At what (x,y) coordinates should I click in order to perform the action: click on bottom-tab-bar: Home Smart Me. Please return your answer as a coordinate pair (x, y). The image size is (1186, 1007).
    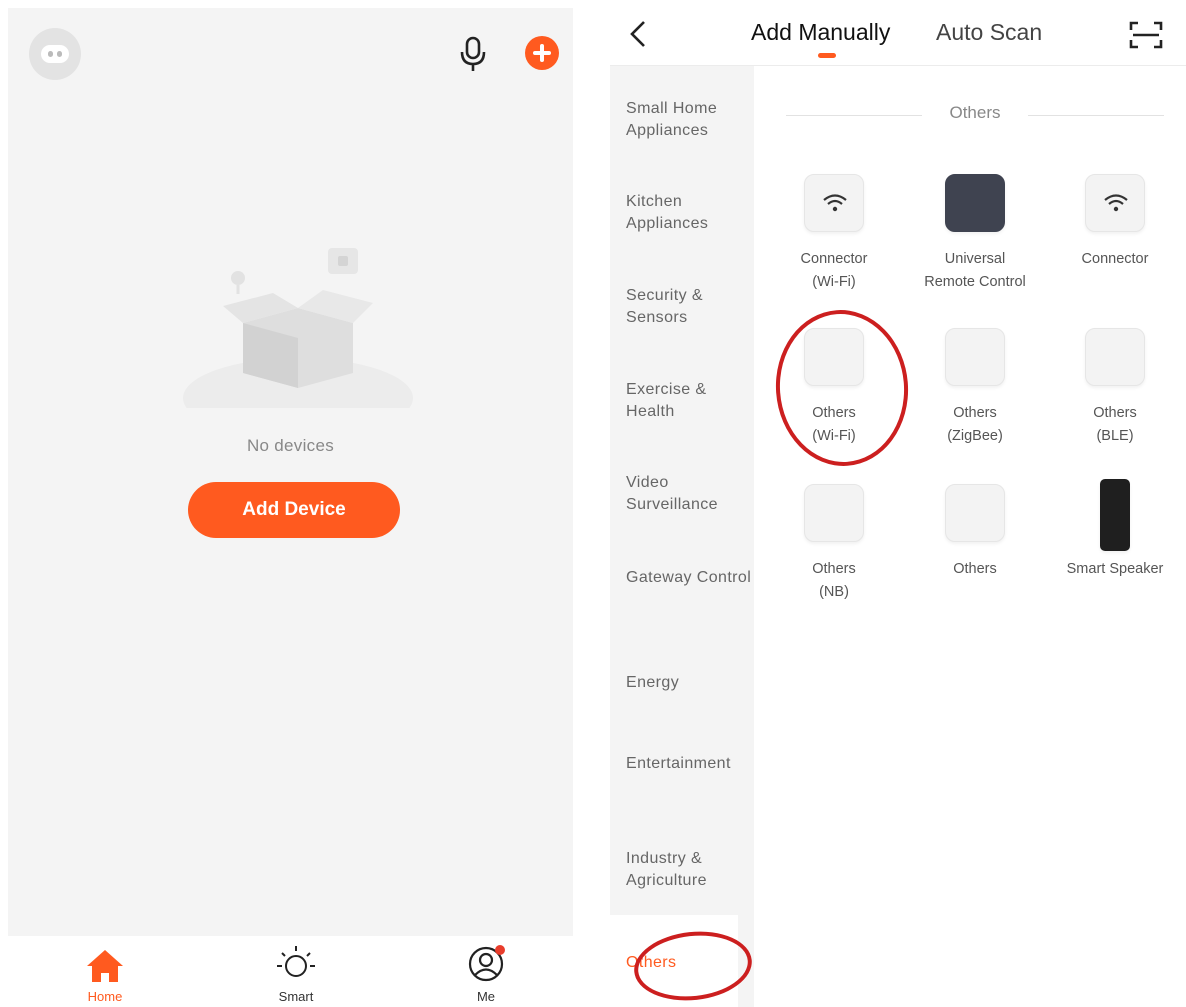
    Looking at the image, I should click on (290, 971).